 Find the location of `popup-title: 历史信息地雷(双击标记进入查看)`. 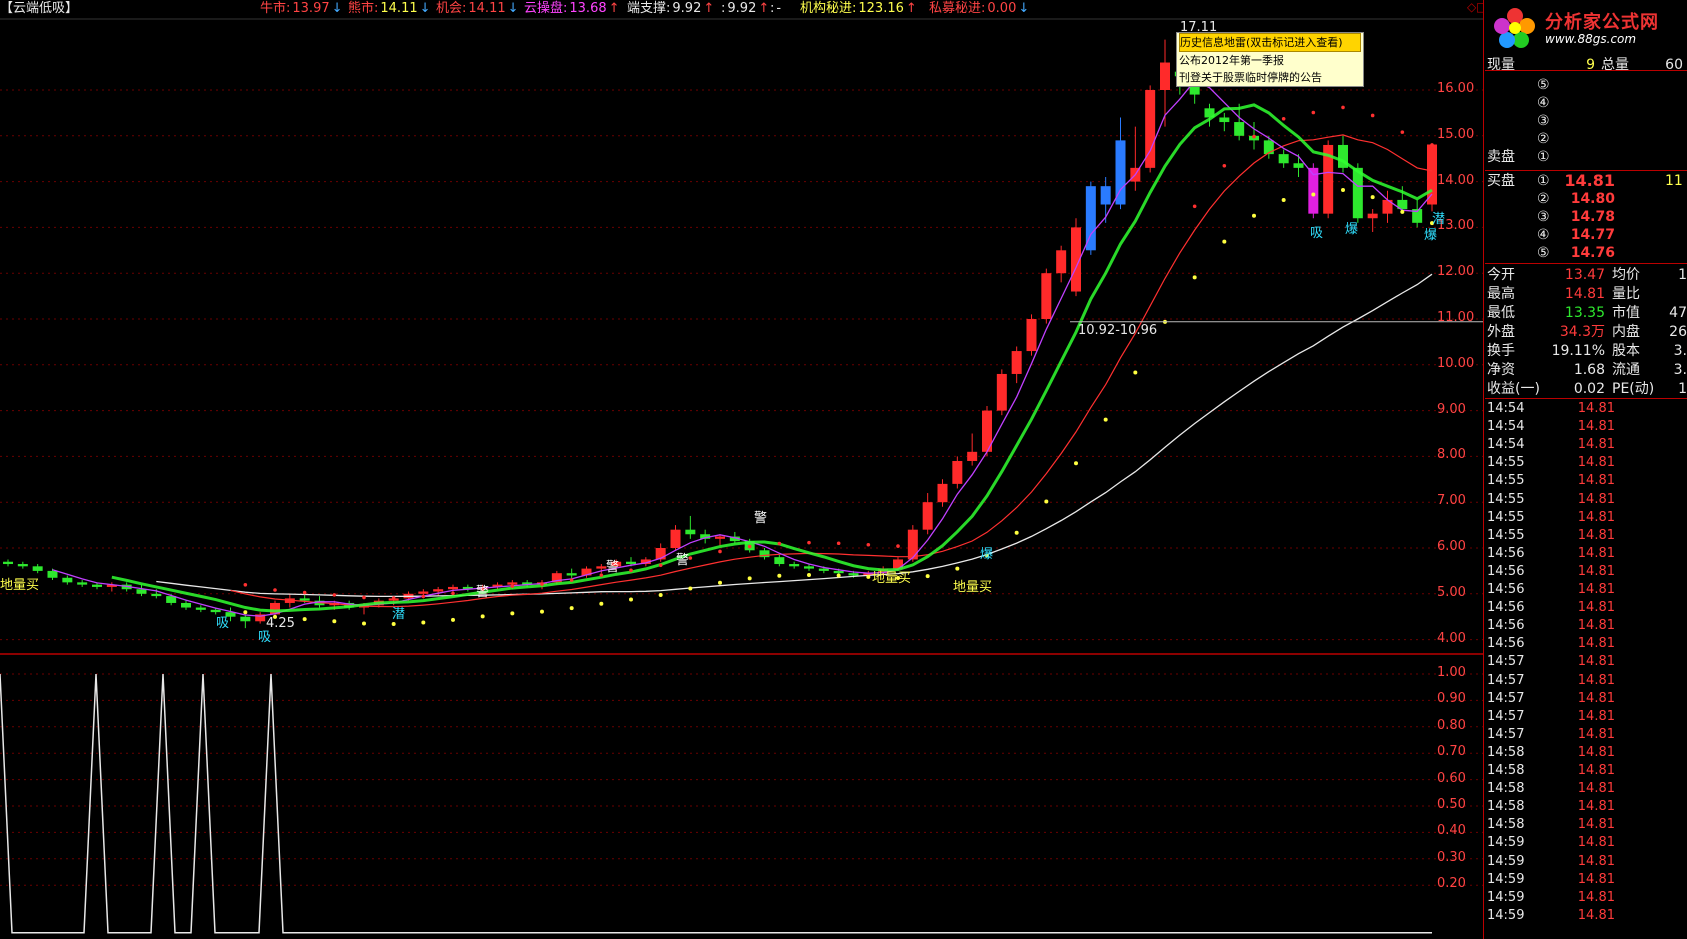

popup-title: 历史信息地雷(双击标记进入查看) is located at coordinates (1270, 42).